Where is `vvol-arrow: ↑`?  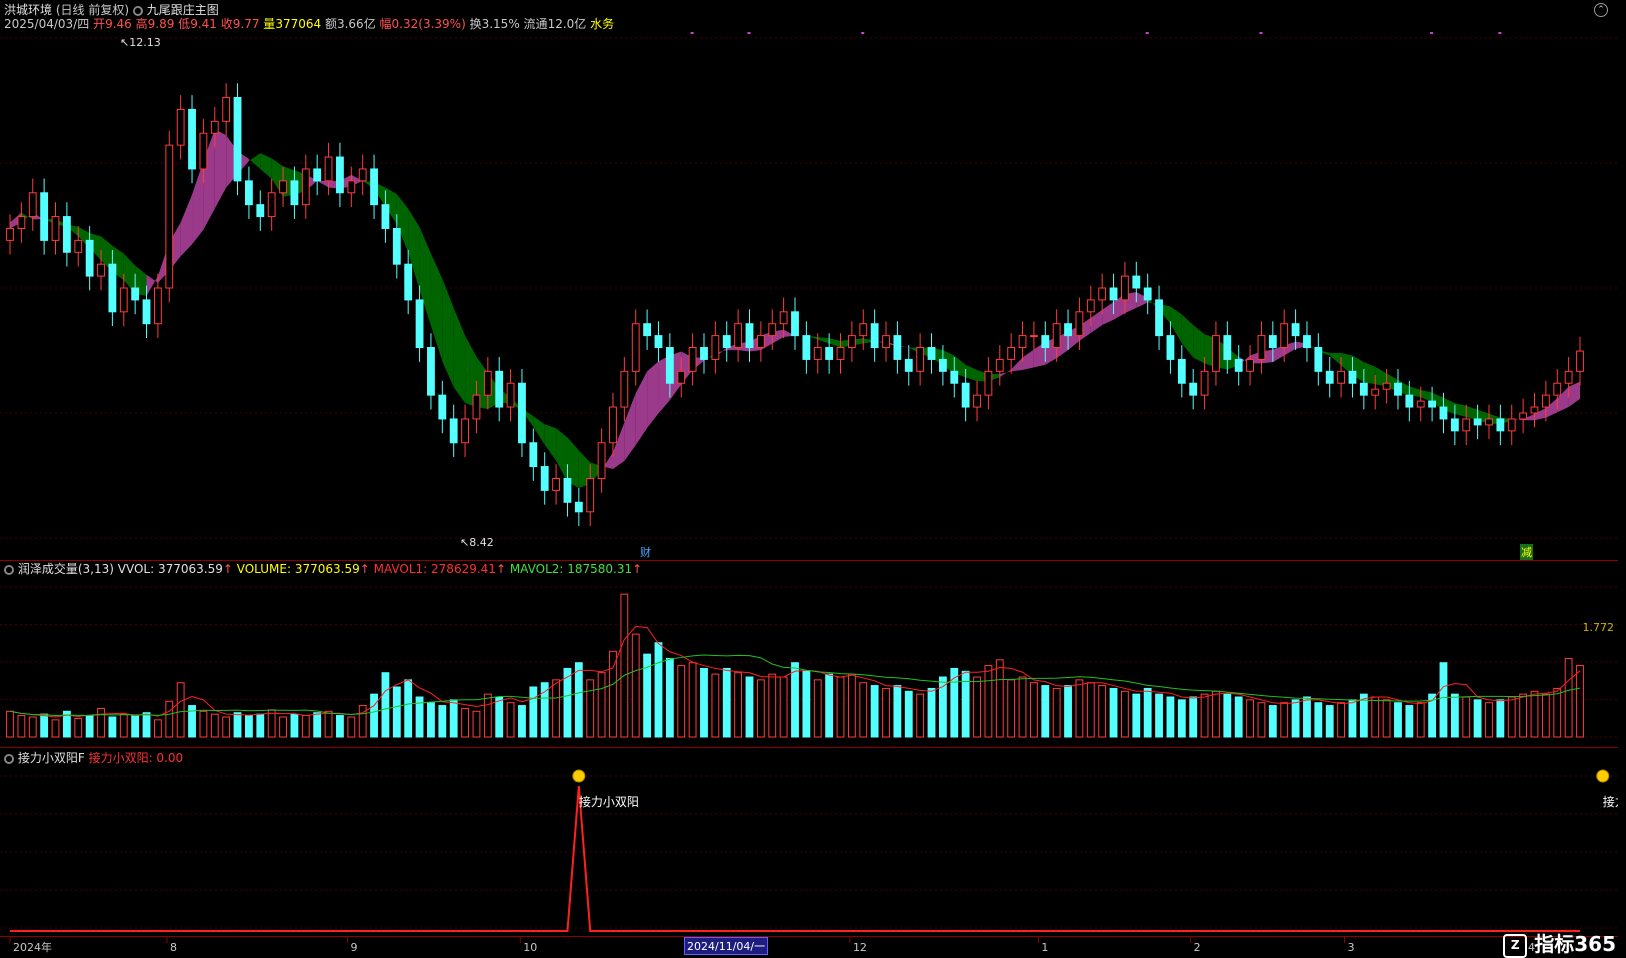 vvol-arrow: ↑ is located at coordinates (227, 569).